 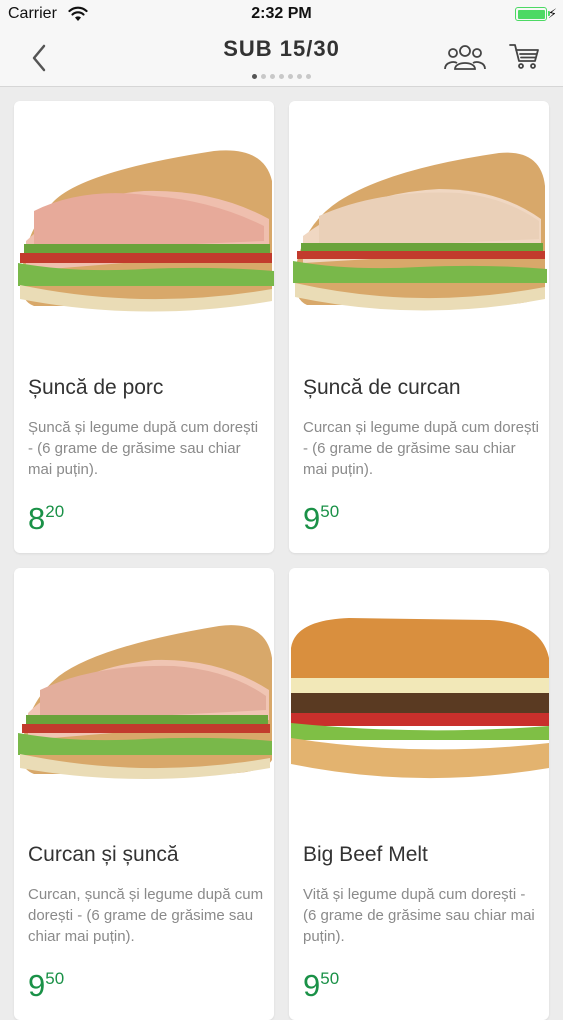 What do you see at coordinates (37, 518) in the screenshot?
I see `price-integer: 8` at bounding box center [37, 518].